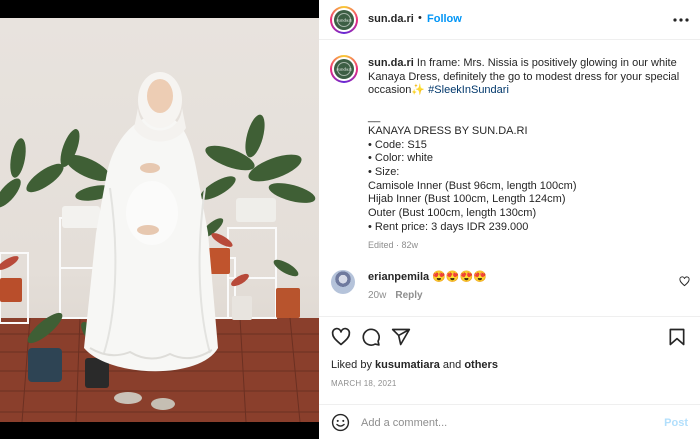 The image size is (700, 439). Describe the element at coordinates (343, 282) in the screenshot. I see `commenter-avatar` at that location.